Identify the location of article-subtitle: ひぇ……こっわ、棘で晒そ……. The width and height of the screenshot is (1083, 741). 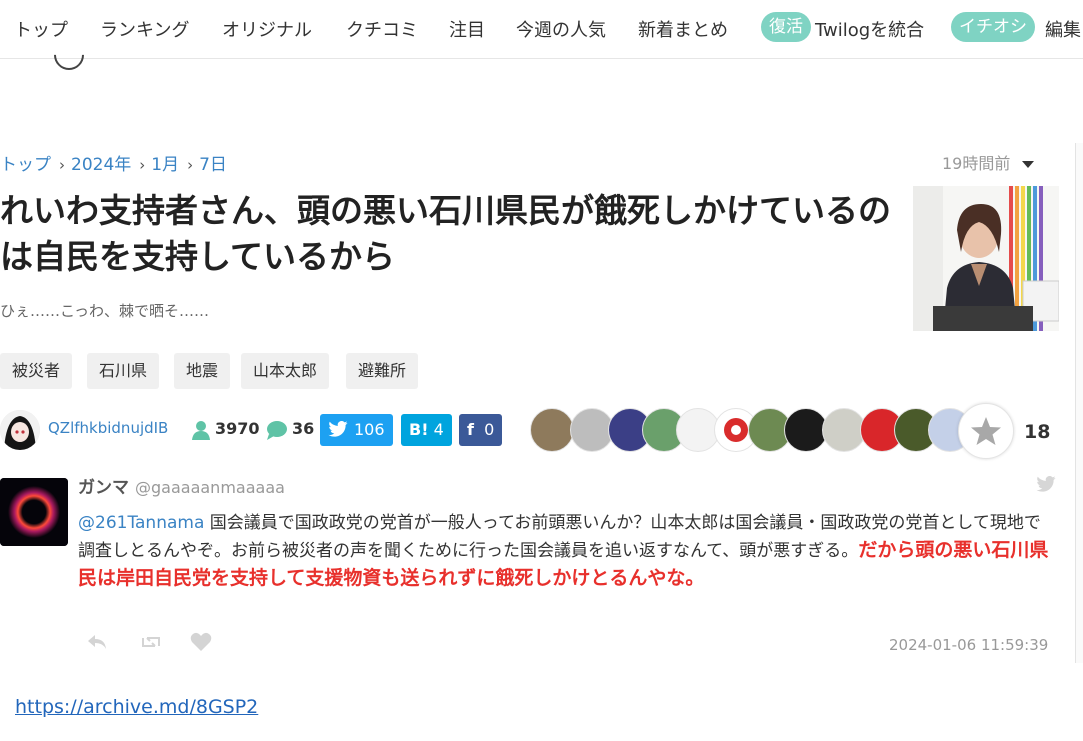
(104, 311).